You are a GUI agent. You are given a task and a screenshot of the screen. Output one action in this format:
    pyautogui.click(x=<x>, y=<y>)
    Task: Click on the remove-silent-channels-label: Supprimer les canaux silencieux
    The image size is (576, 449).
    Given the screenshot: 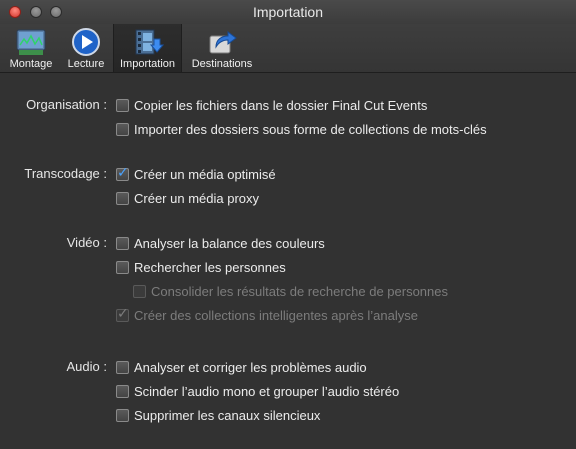 What is the action you would take?
    pyautogui.click(x=227, y=415)
    